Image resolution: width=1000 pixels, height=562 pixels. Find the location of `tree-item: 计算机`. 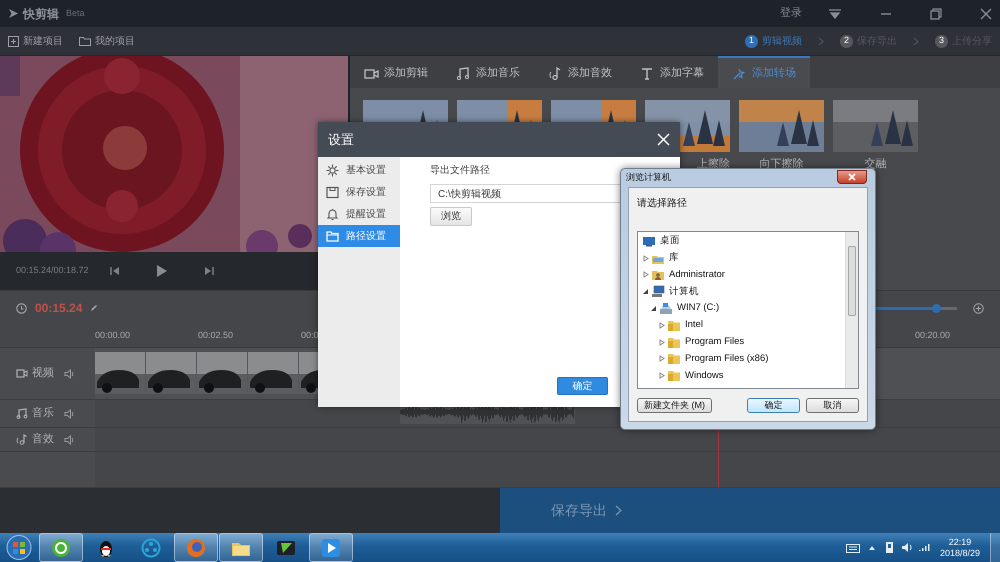

tree-item: 计算机 is located at coordinates (684, 291).